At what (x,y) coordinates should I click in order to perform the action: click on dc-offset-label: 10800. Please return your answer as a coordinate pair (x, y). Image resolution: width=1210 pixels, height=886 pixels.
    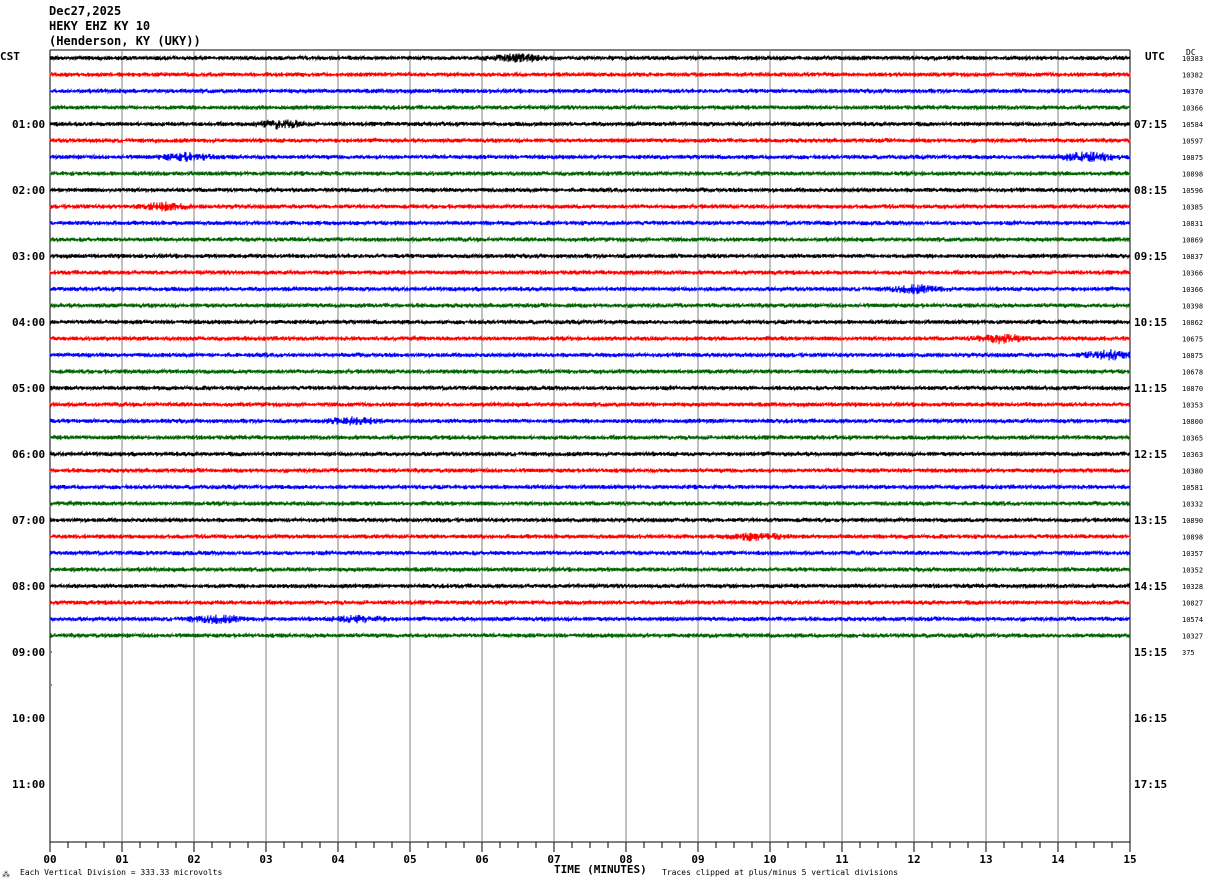
    Looking at the image, I should click on (1192, 422).